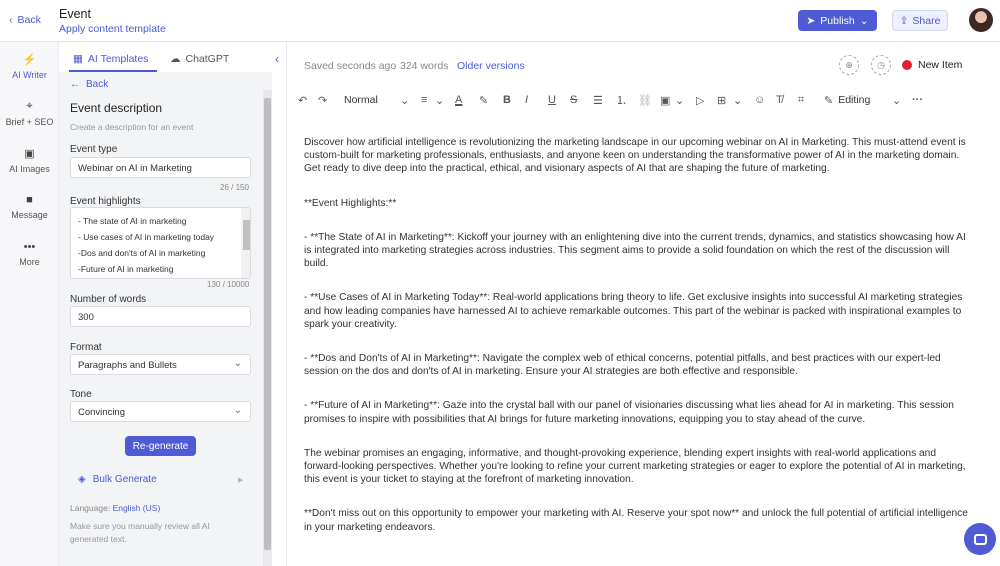 The width and height of the screenshot is (1000, 566). Describe the element at coordinates (90, 508) in the screenshot. I see `language-prefix: Language:` at that location.